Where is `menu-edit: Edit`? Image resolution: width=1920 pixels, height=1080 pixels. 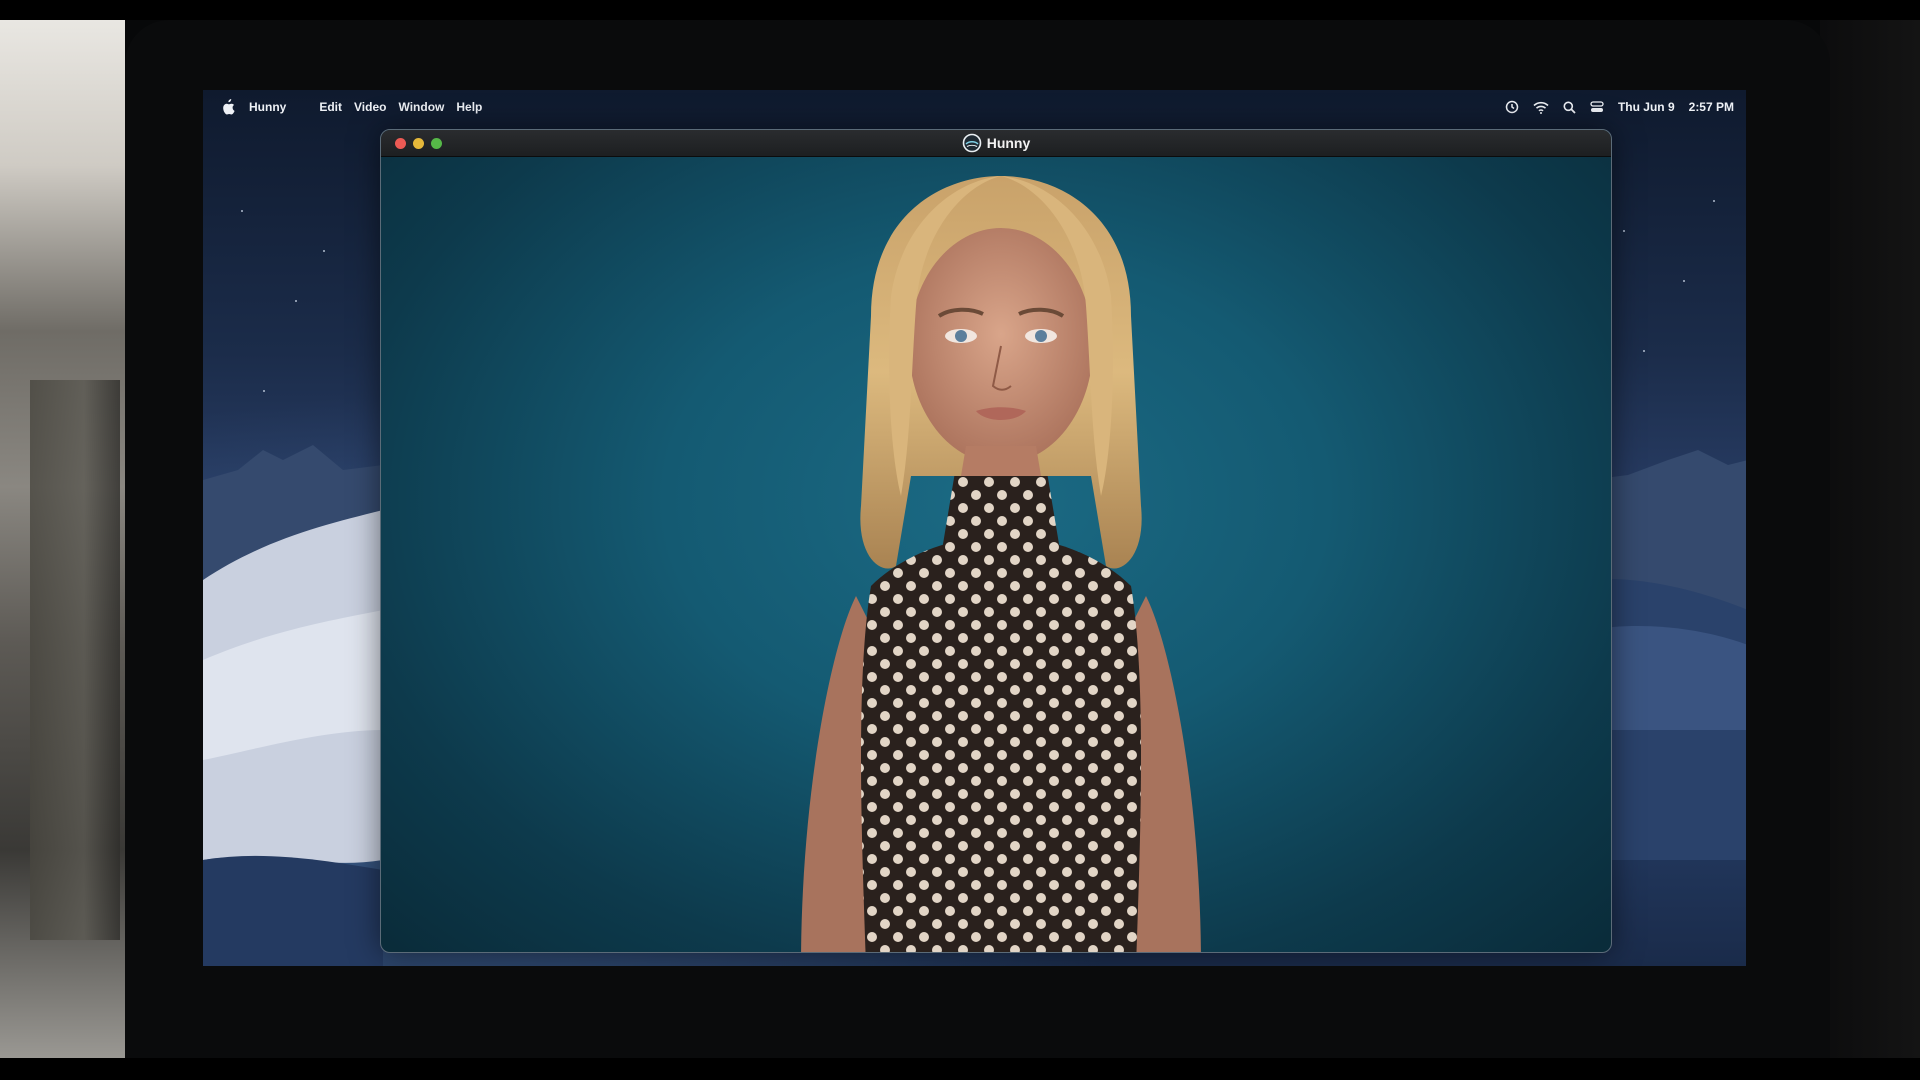 menu-edit: Edit is located at coordinates (330, 107).